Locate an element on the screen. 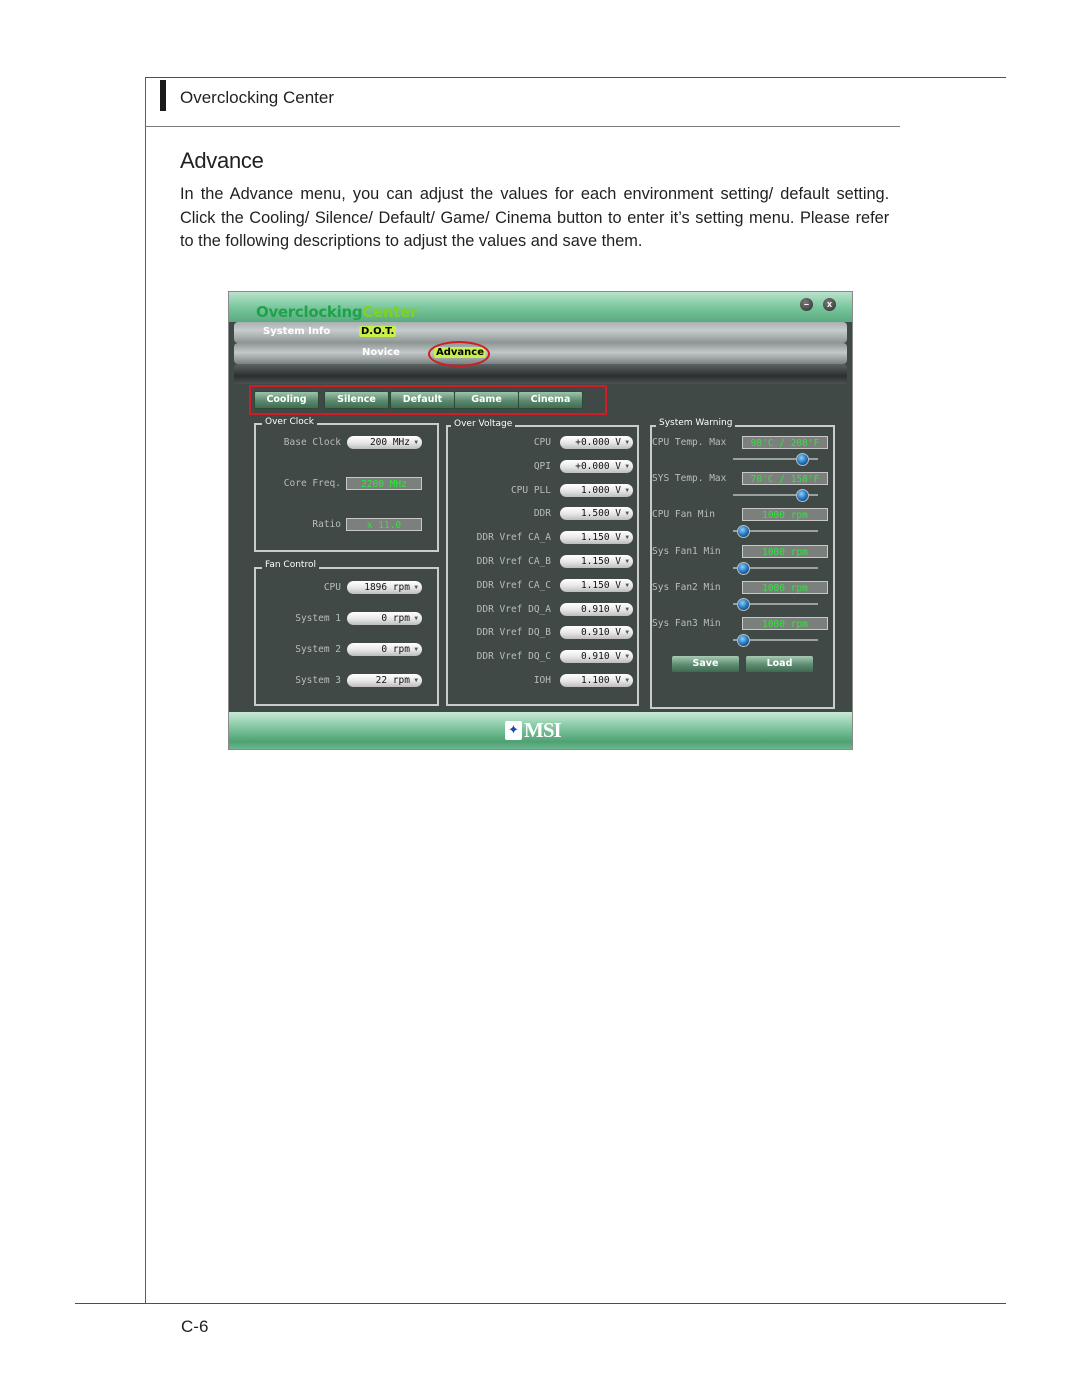 This screenshot has height=1397, width=1080. warning-label: CPU Fan Min is located at coordinates (683, 515).